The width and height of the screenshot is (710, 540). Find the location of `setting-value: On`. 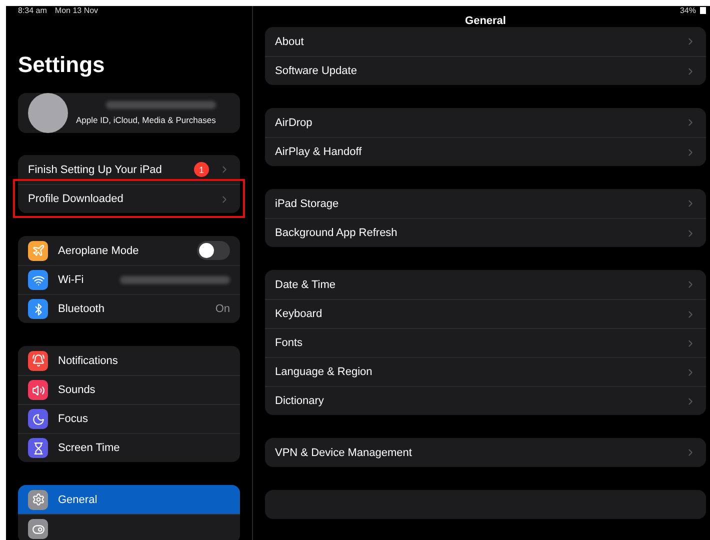

setting-value: On is located at coordinates (222, 309).